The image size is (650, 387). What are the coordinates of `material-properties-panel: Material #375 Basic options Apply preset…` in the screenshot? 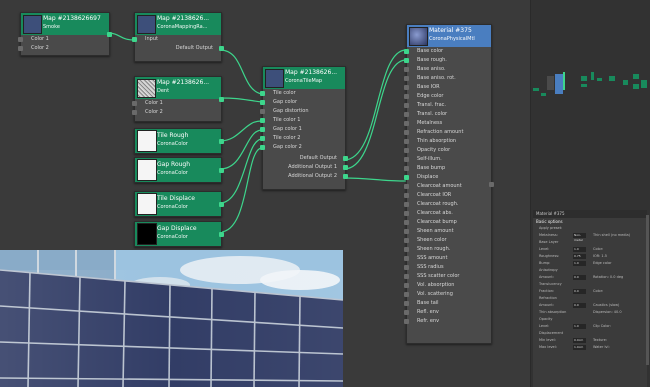 It's located at (590, 298).